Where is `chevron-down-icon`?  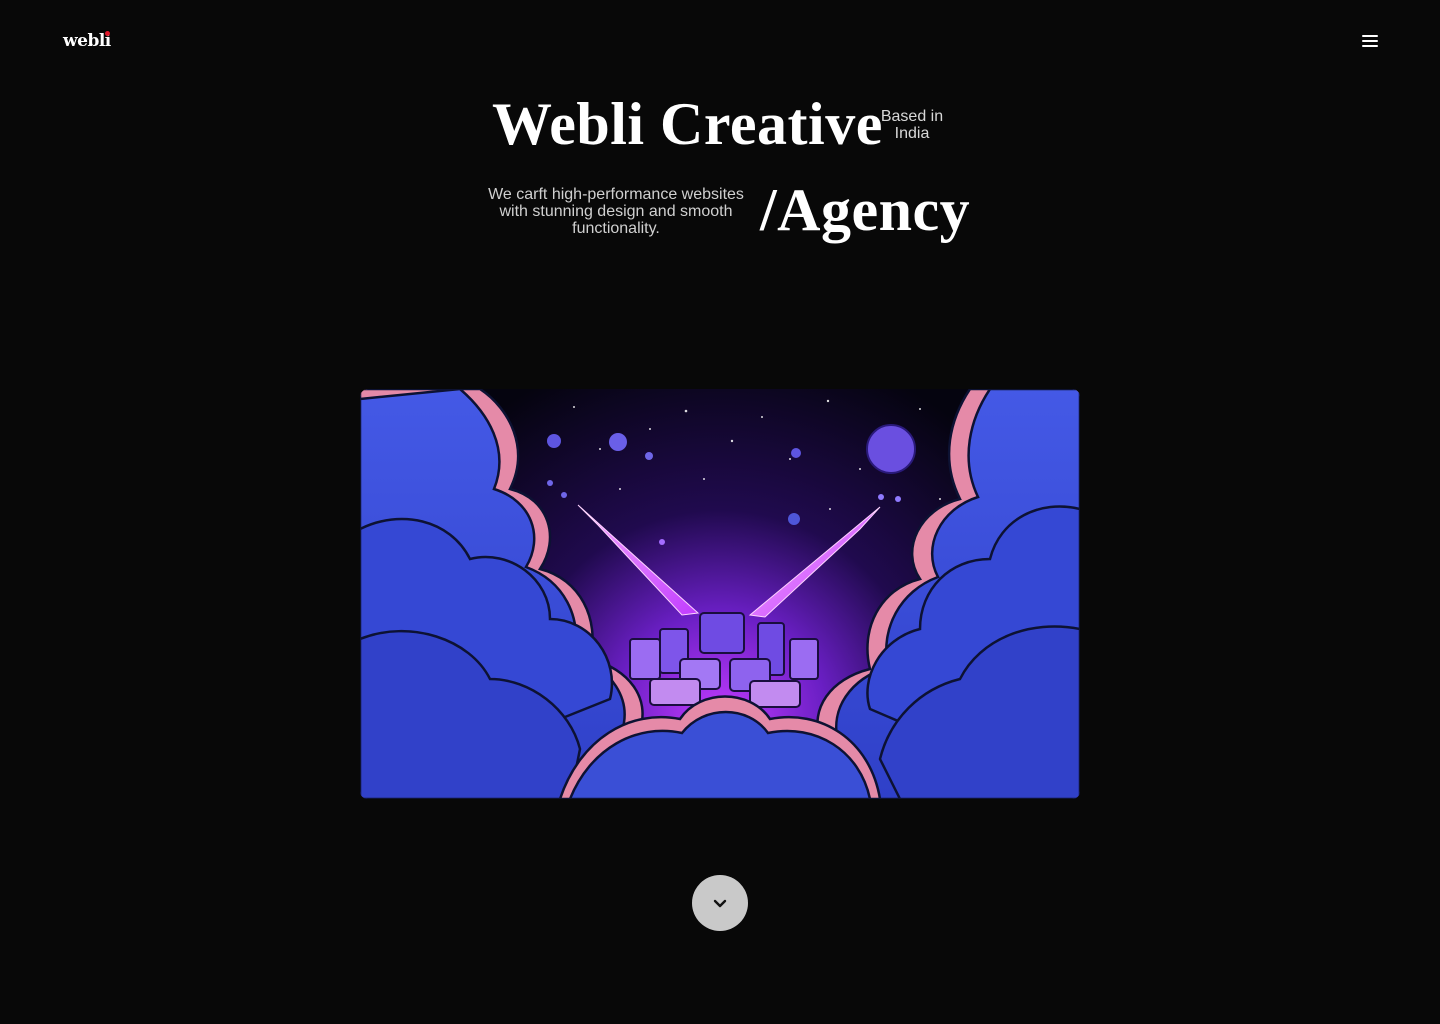 chevron-down-icon is located at coordinates (720, 903).